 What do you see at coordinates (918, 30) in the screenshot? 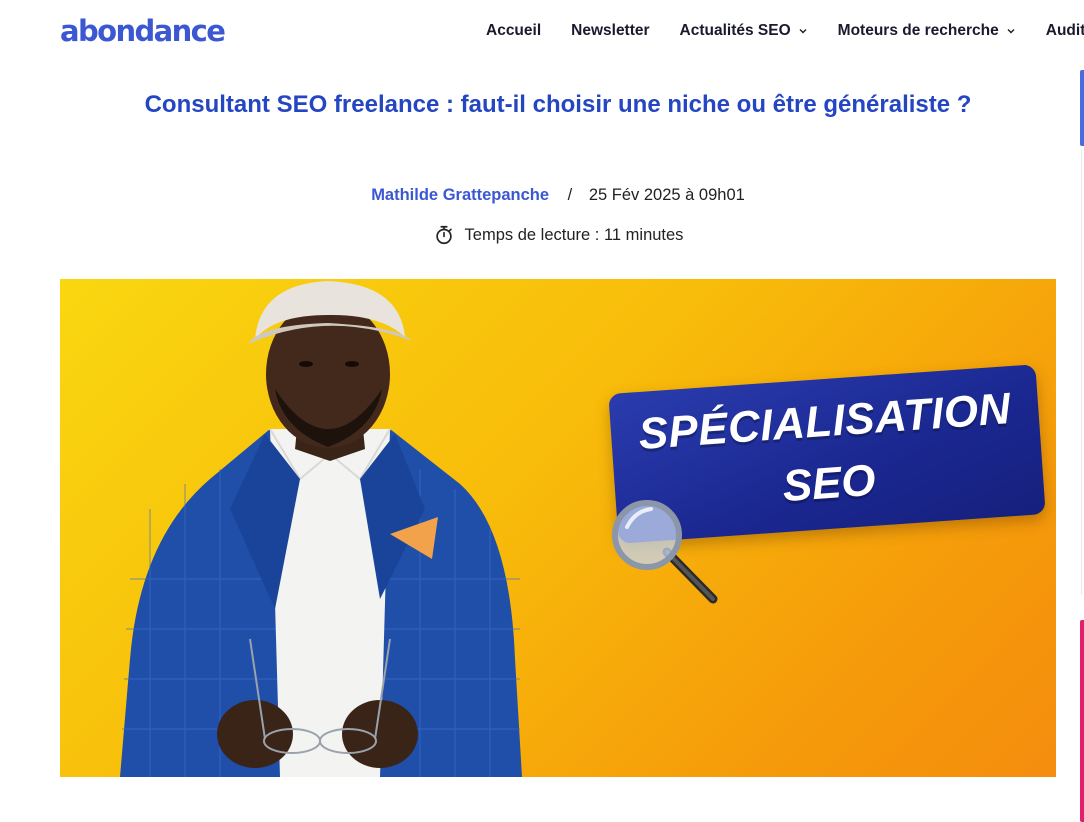
I see `nav-item-label: Moteurs de recherche` at bounding box center [918, 30].